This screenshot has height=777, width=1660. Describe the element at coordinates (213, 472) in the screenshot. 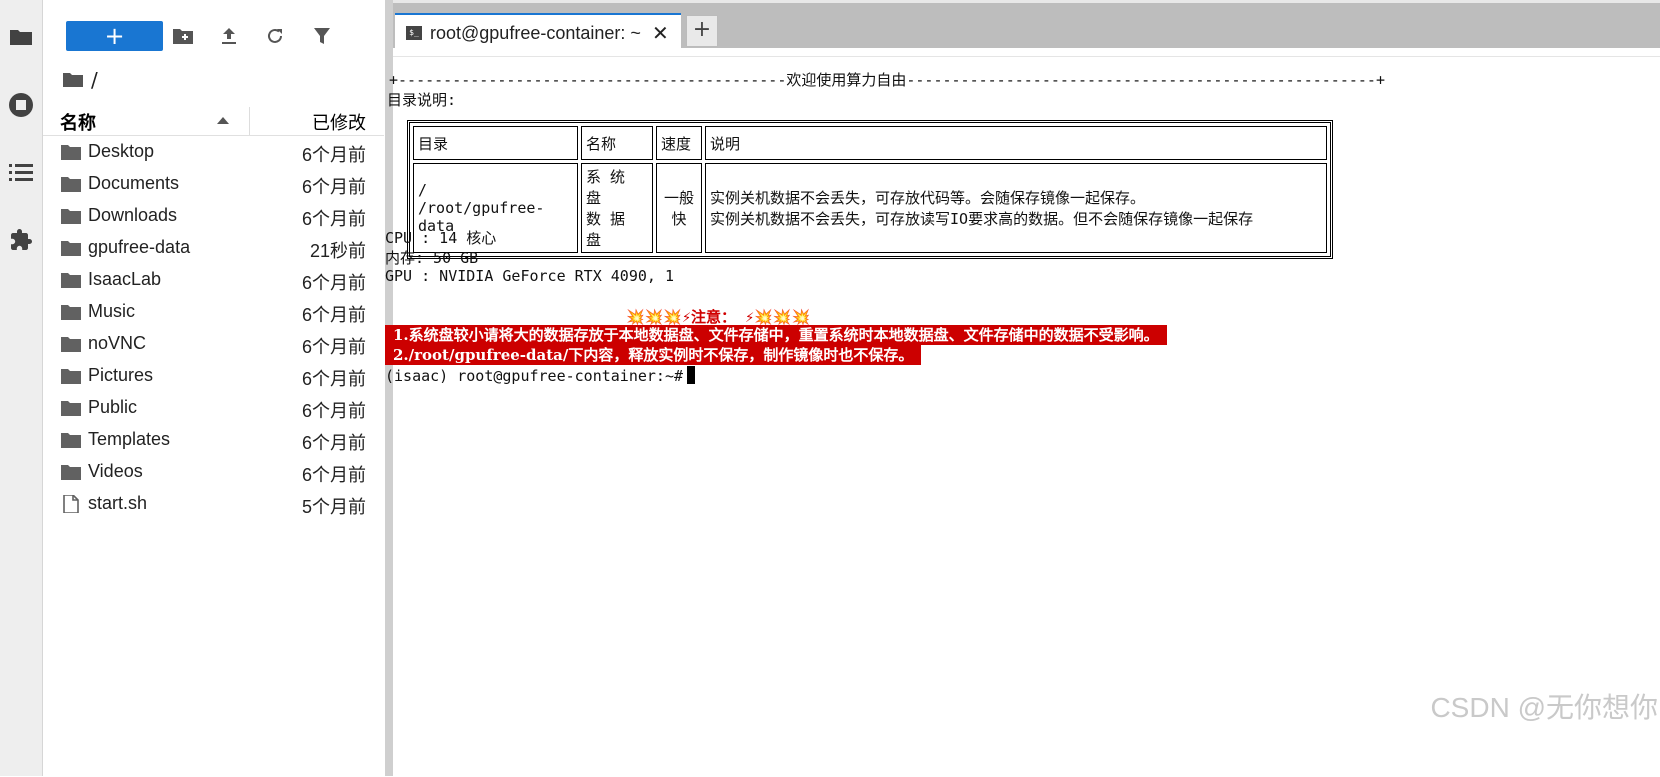

I see `list-item: Videos 6个月前` at that location.